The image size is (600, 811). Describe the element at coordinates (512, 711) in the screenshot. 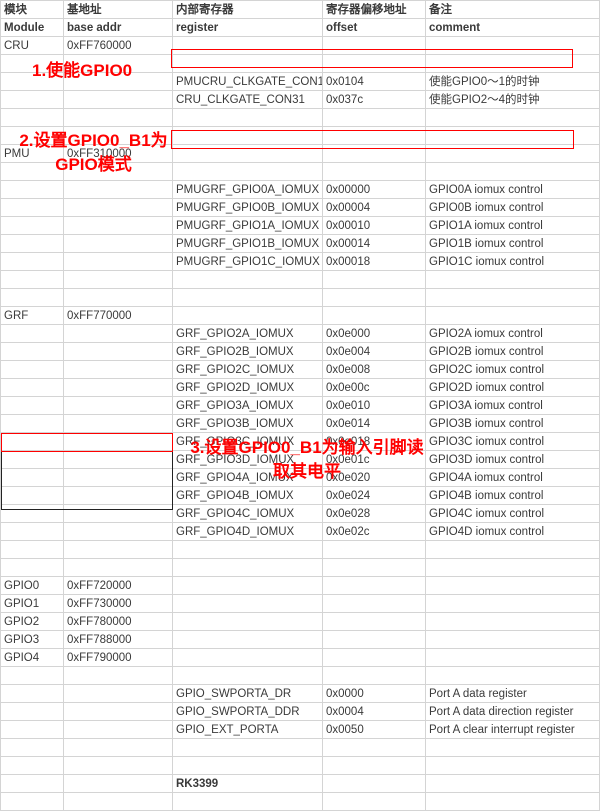

I see `table-row-cell-4: Port A data direction register` at that location.